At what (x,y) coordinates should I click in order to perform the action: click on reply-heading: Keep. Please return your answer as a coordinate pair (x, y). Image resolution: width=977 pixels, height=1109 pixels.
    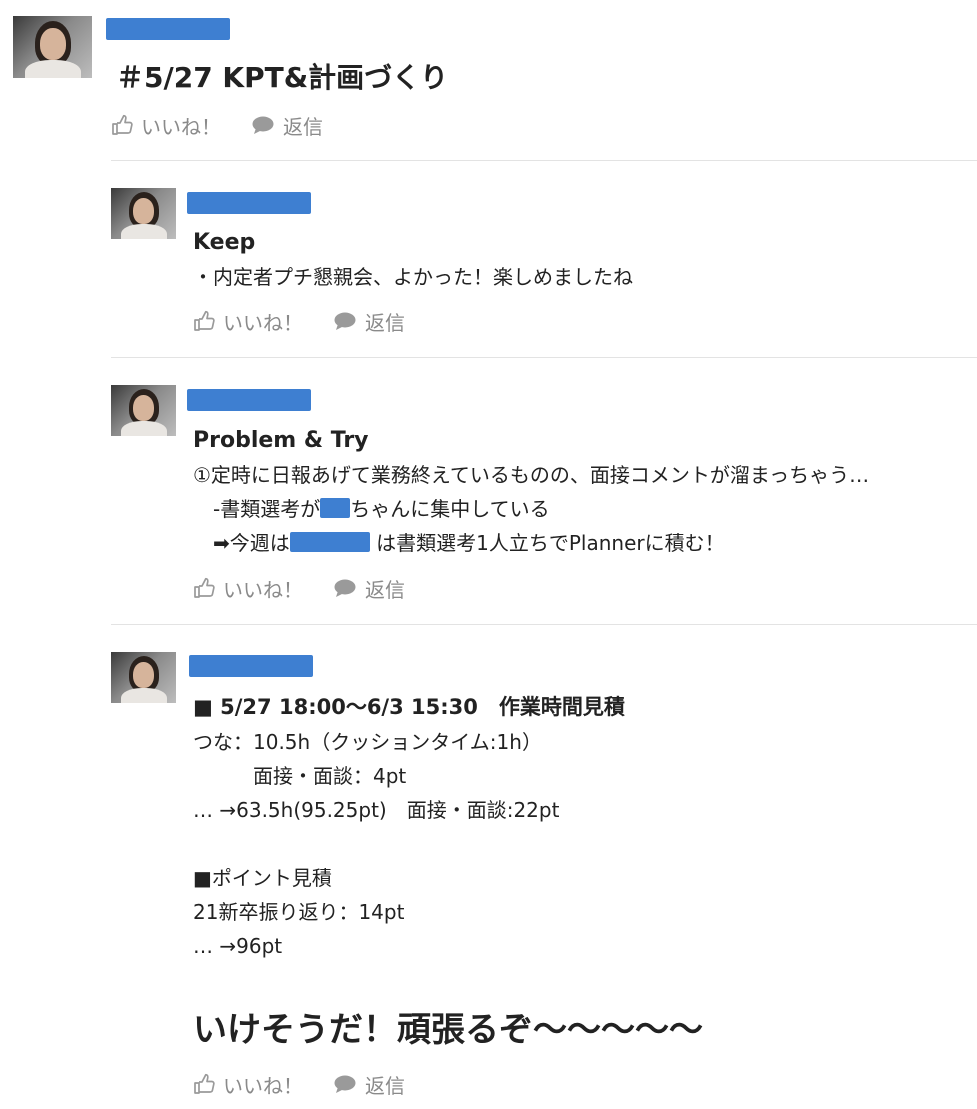
    Looking at the image, I should click on (224, 242).